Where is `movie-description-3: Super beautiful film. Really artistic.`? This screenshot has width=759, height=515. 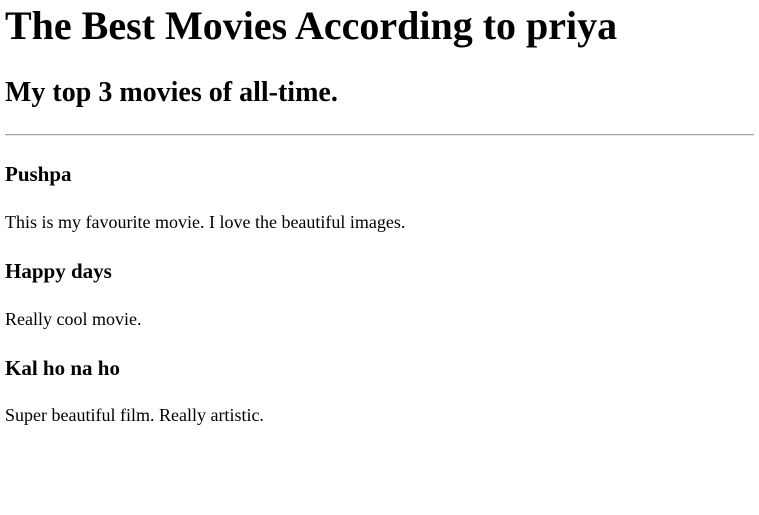 movie-description-3: Super beautiful film. Really artistic. is located at coordinates (134, 415).